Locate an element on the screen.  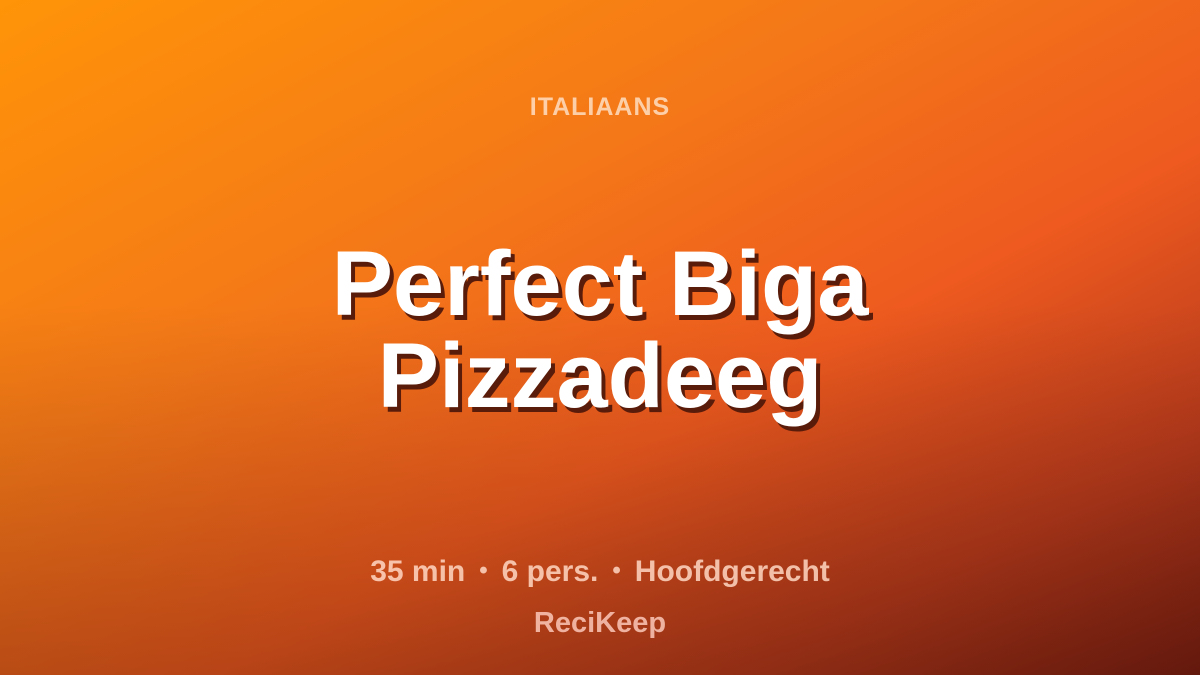
recipe-course: Hoofdgerecht is located at coordinates (732, 571).